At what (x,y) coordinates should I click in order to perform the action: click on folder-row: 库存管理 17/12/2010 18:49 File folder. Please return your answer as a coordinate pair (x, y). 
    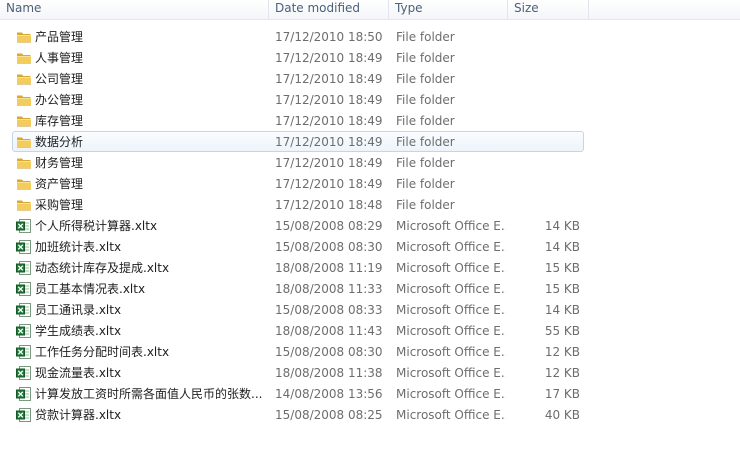
    Looking at the image, I should click on (298, 120).